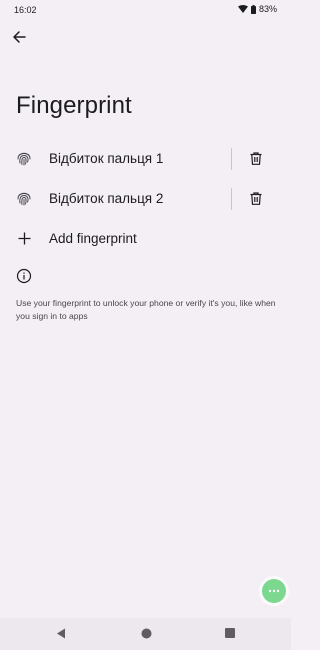 This screenshot has width=320, height=650. What do you see at coordinates (106, 198) in the screenshot?
I see `fingerprint-label: Відбиток пальця 2` at bounding box center [106, 198].